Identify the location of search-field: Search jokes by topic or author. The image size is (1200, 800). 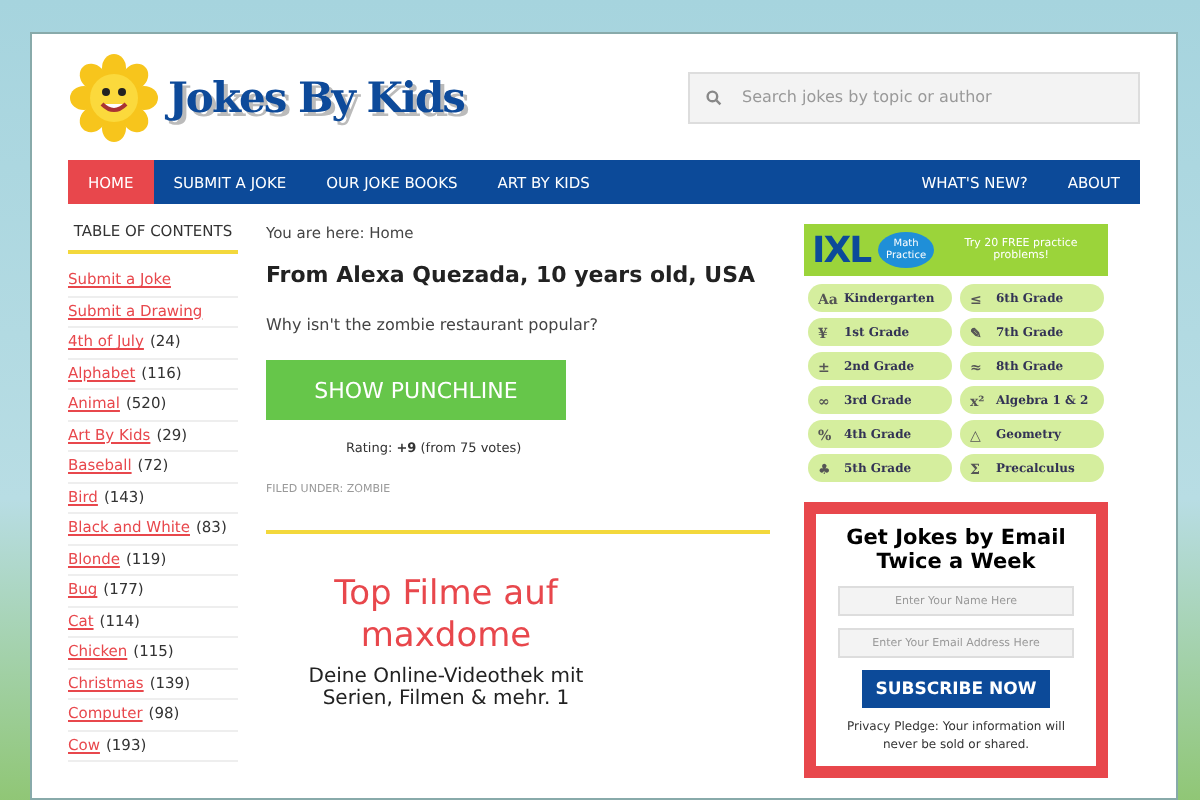
(914, 97).